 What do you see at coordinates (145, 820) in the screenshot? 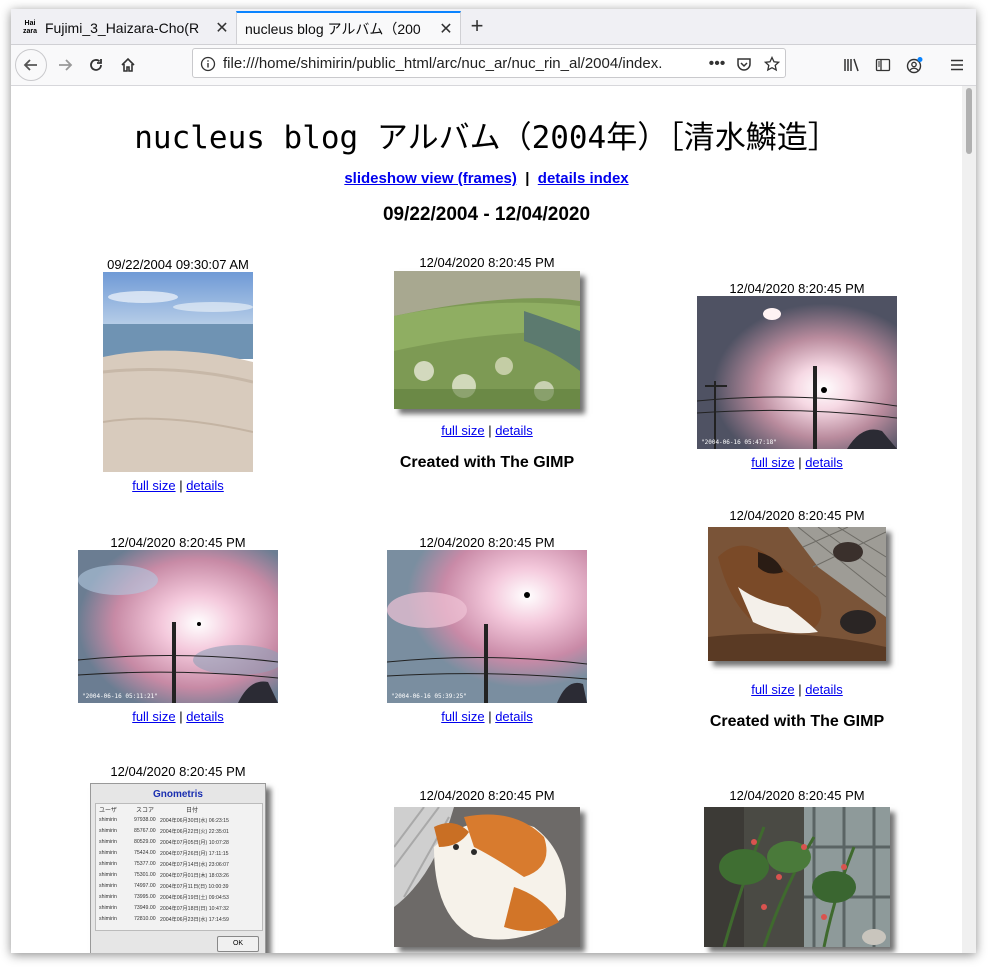
I see `score-cell: 97938.00` at bounding box center [145, 820].